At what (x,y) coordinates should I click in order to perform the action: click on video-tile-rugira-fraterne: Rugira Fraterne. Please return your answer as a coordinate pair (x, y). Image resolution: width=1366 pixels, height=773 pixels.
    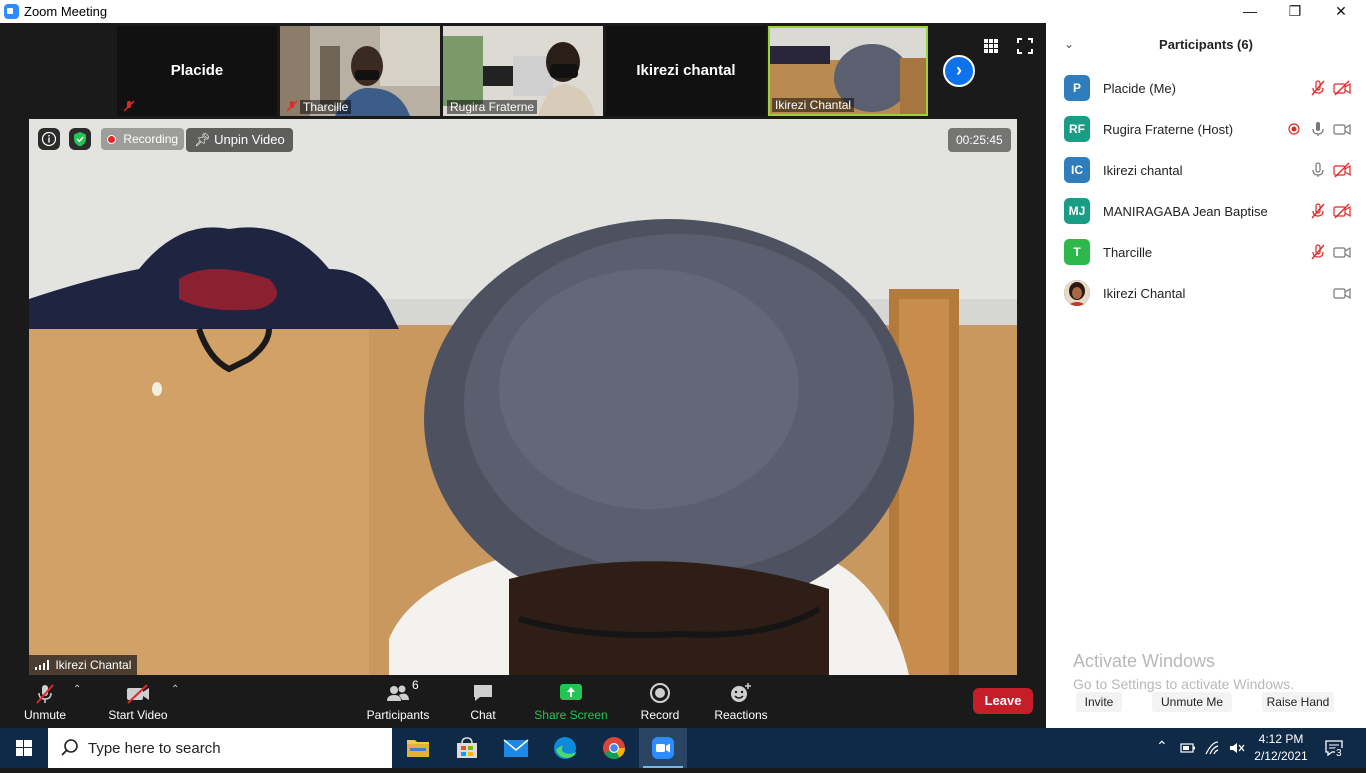
    Looking at the image, I should click on (523, 71).